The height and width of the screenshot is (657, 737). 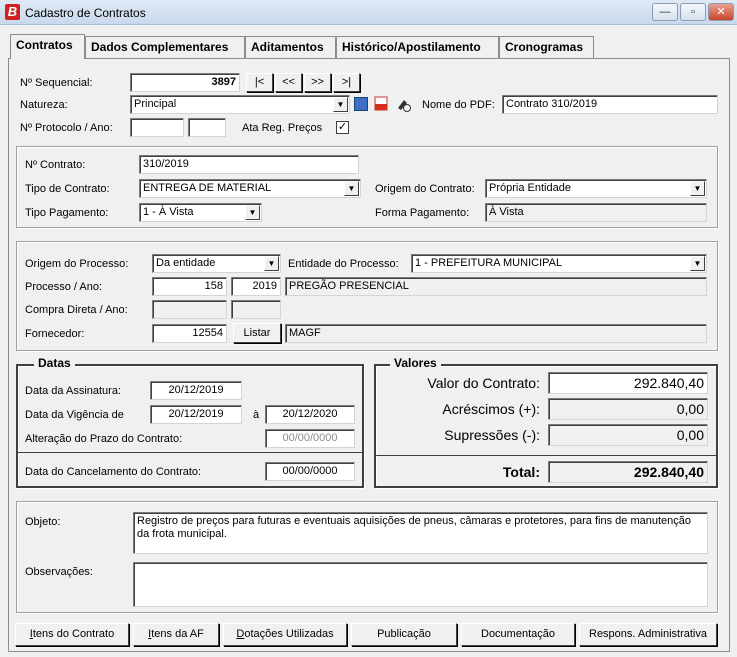 I want to click on assinatura-label: Data da Assinatura:, so click(x=73, y=391).